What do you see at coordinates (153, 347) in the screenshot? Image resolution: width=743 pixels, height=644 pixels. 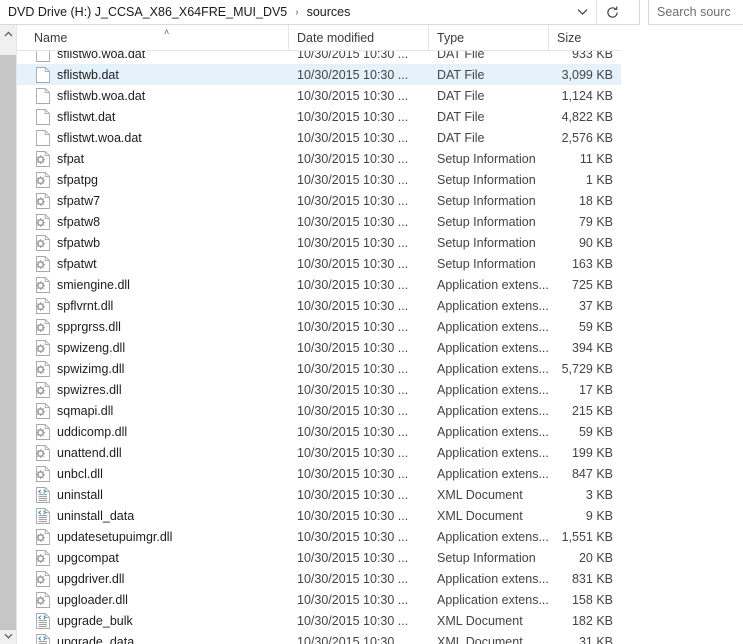 I see `file-name-cell: spwizeng.dll` at bounding box center [153, 347].